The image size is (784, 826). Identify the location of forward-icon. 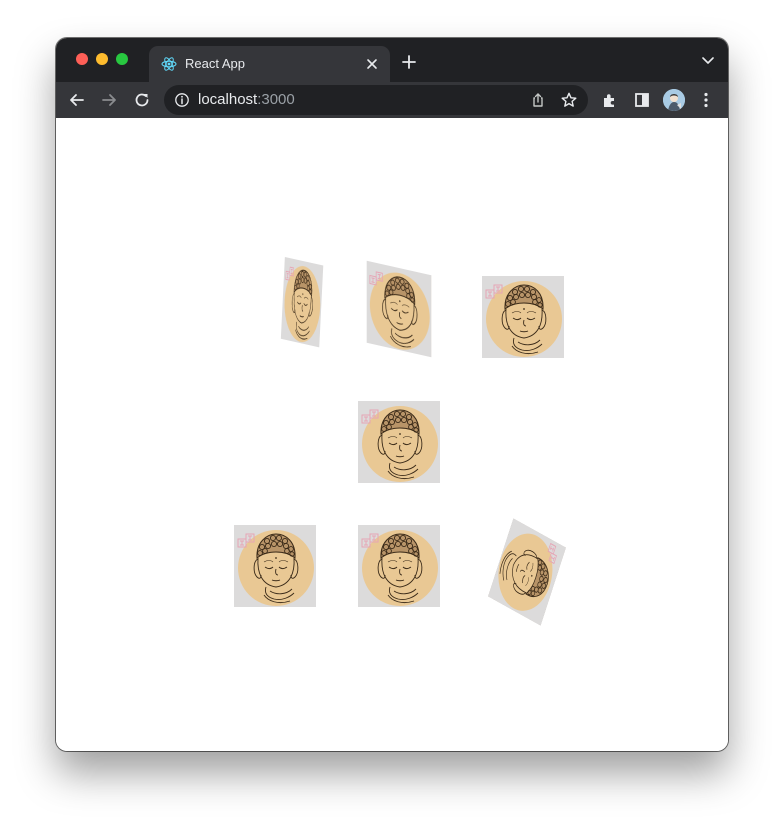
(109, 100).